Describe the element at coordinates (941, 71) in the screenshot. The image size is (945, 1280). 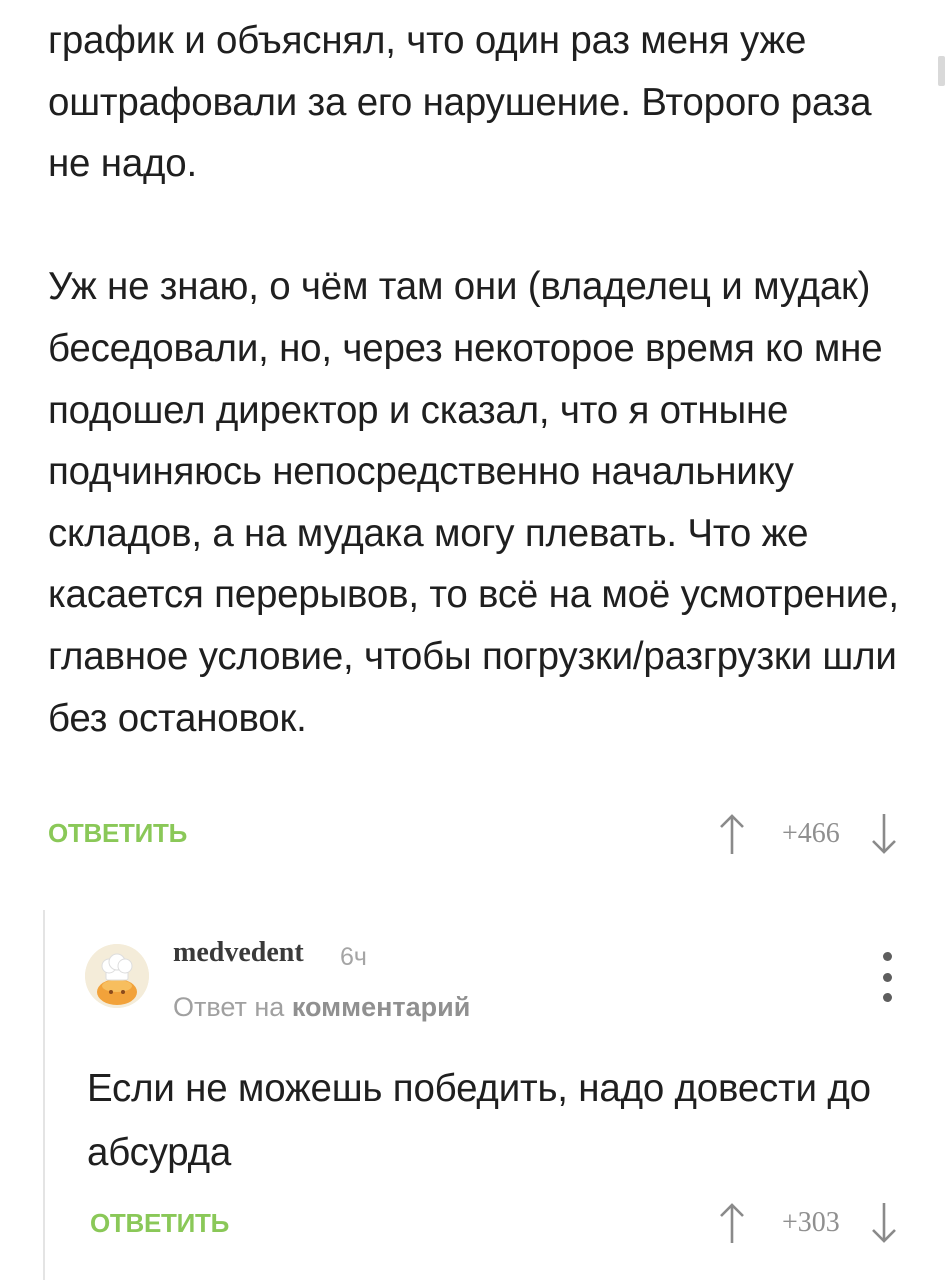
I see `scrollbar-thumb` at that location.